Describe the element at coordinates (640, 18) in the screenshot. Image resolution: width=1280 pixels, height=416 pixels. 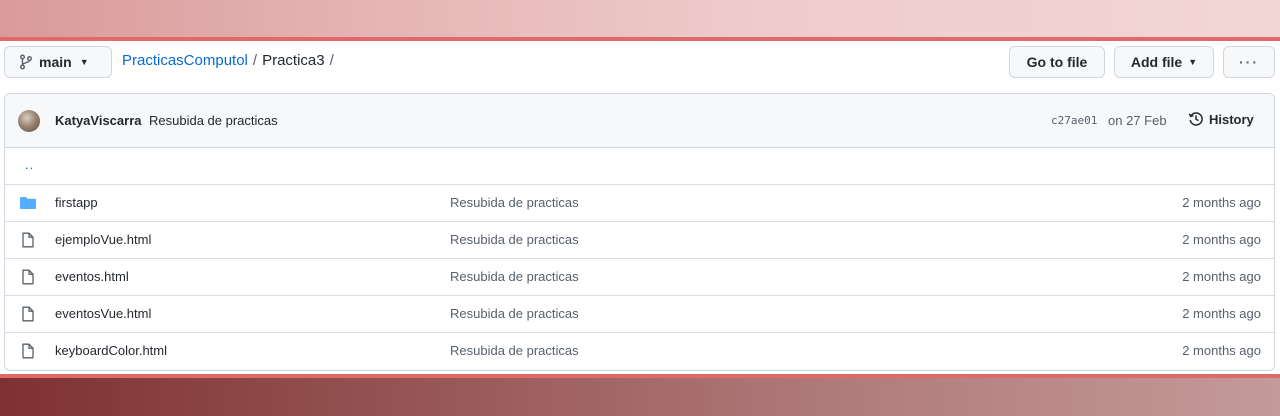
I see `background-top-band` at that location.